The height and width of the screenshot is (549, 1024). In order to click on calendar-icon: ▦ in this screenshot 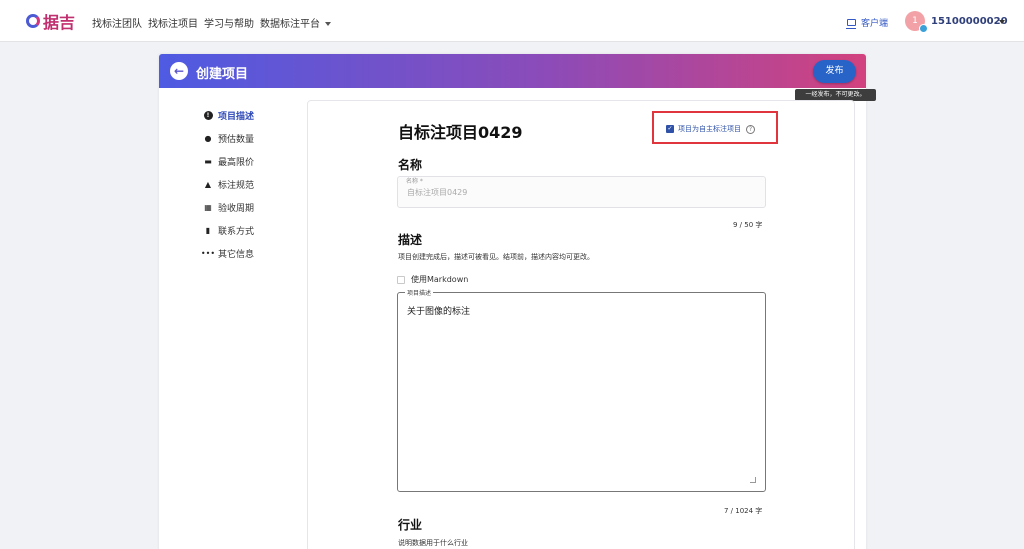, I will do `click(208, 207)`.